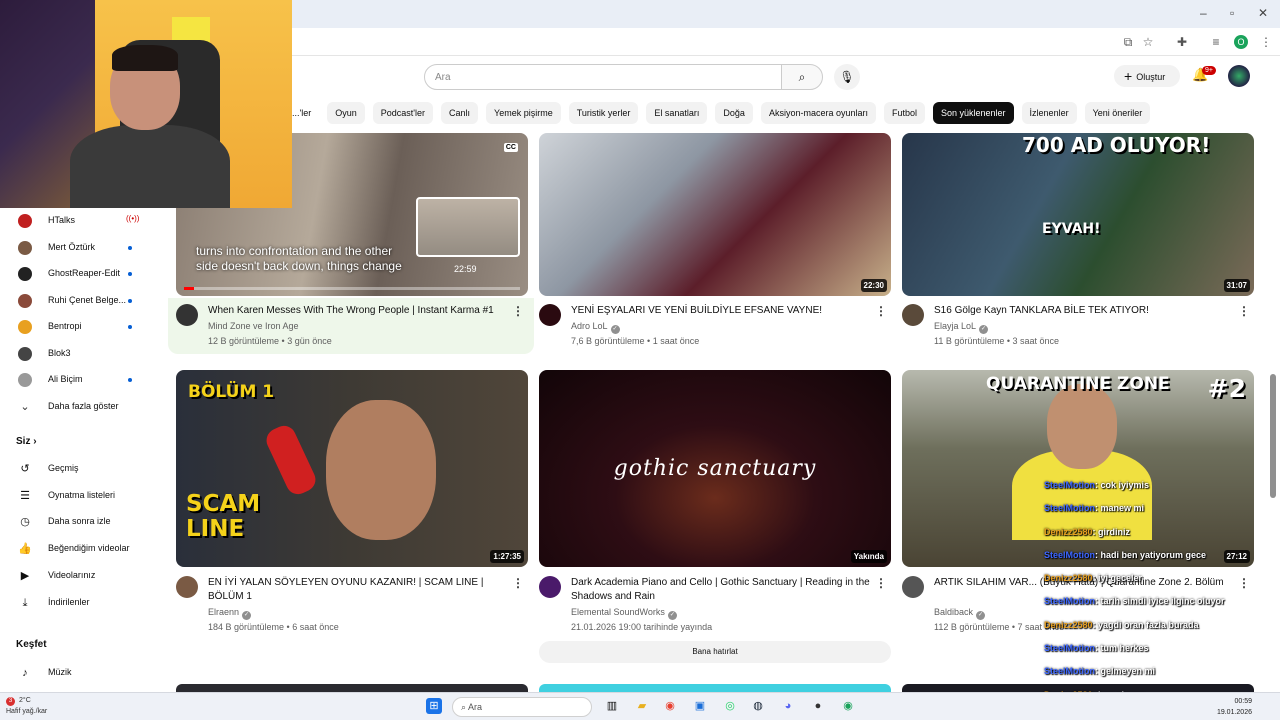  I want to click on category-chip: Aksiyon-macera oyunları, so click(818, 113).